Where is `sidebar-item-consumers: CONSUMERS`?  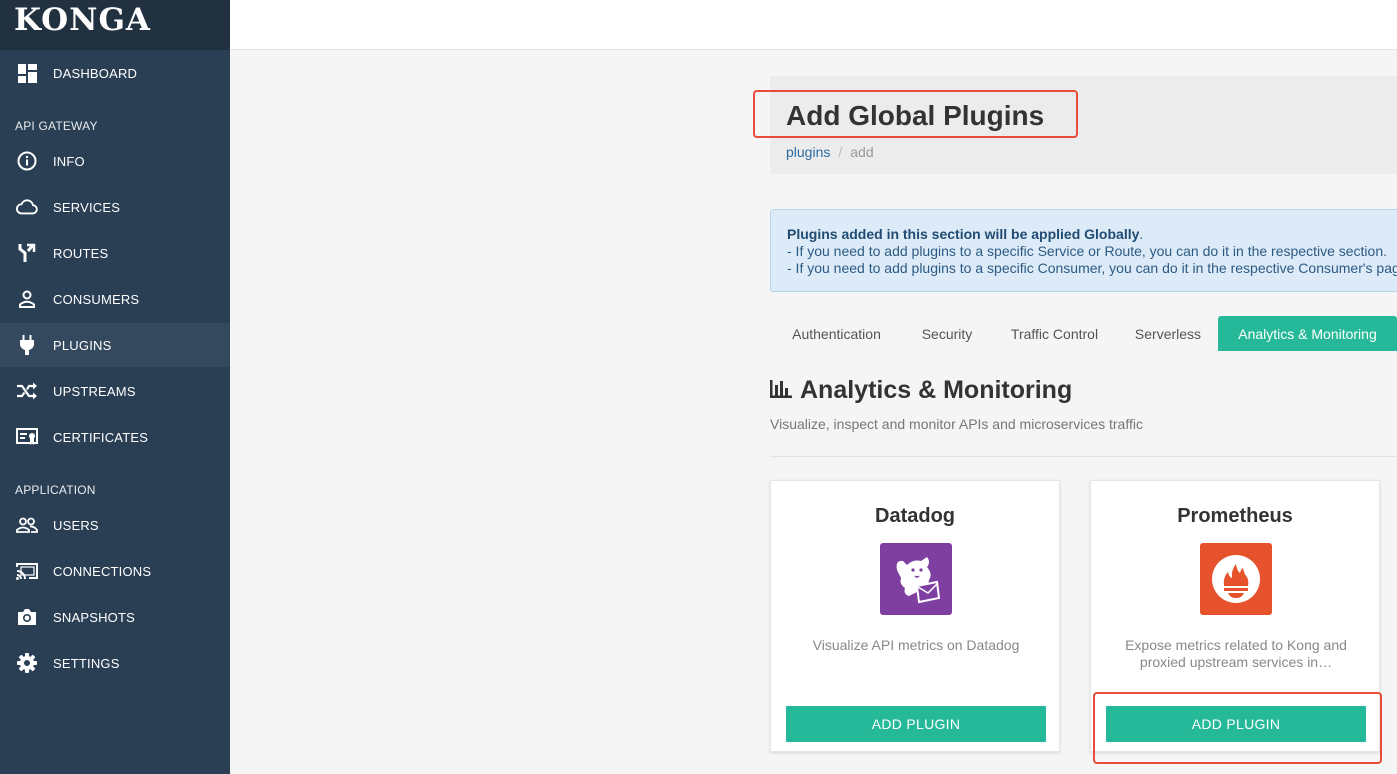 sidebar-item-consumers: CONSUMERS is located at coordinates (115, 299).